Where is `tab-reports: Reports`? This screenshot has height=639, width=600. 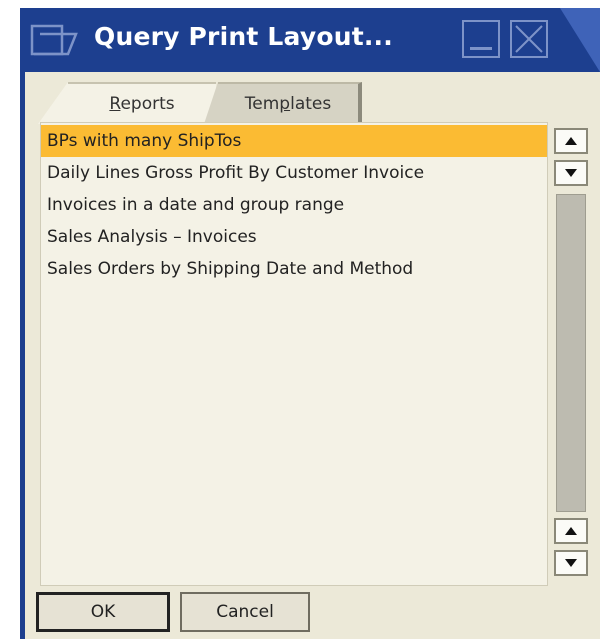
tab-reports: Reports is located at coordinates (127, 103).